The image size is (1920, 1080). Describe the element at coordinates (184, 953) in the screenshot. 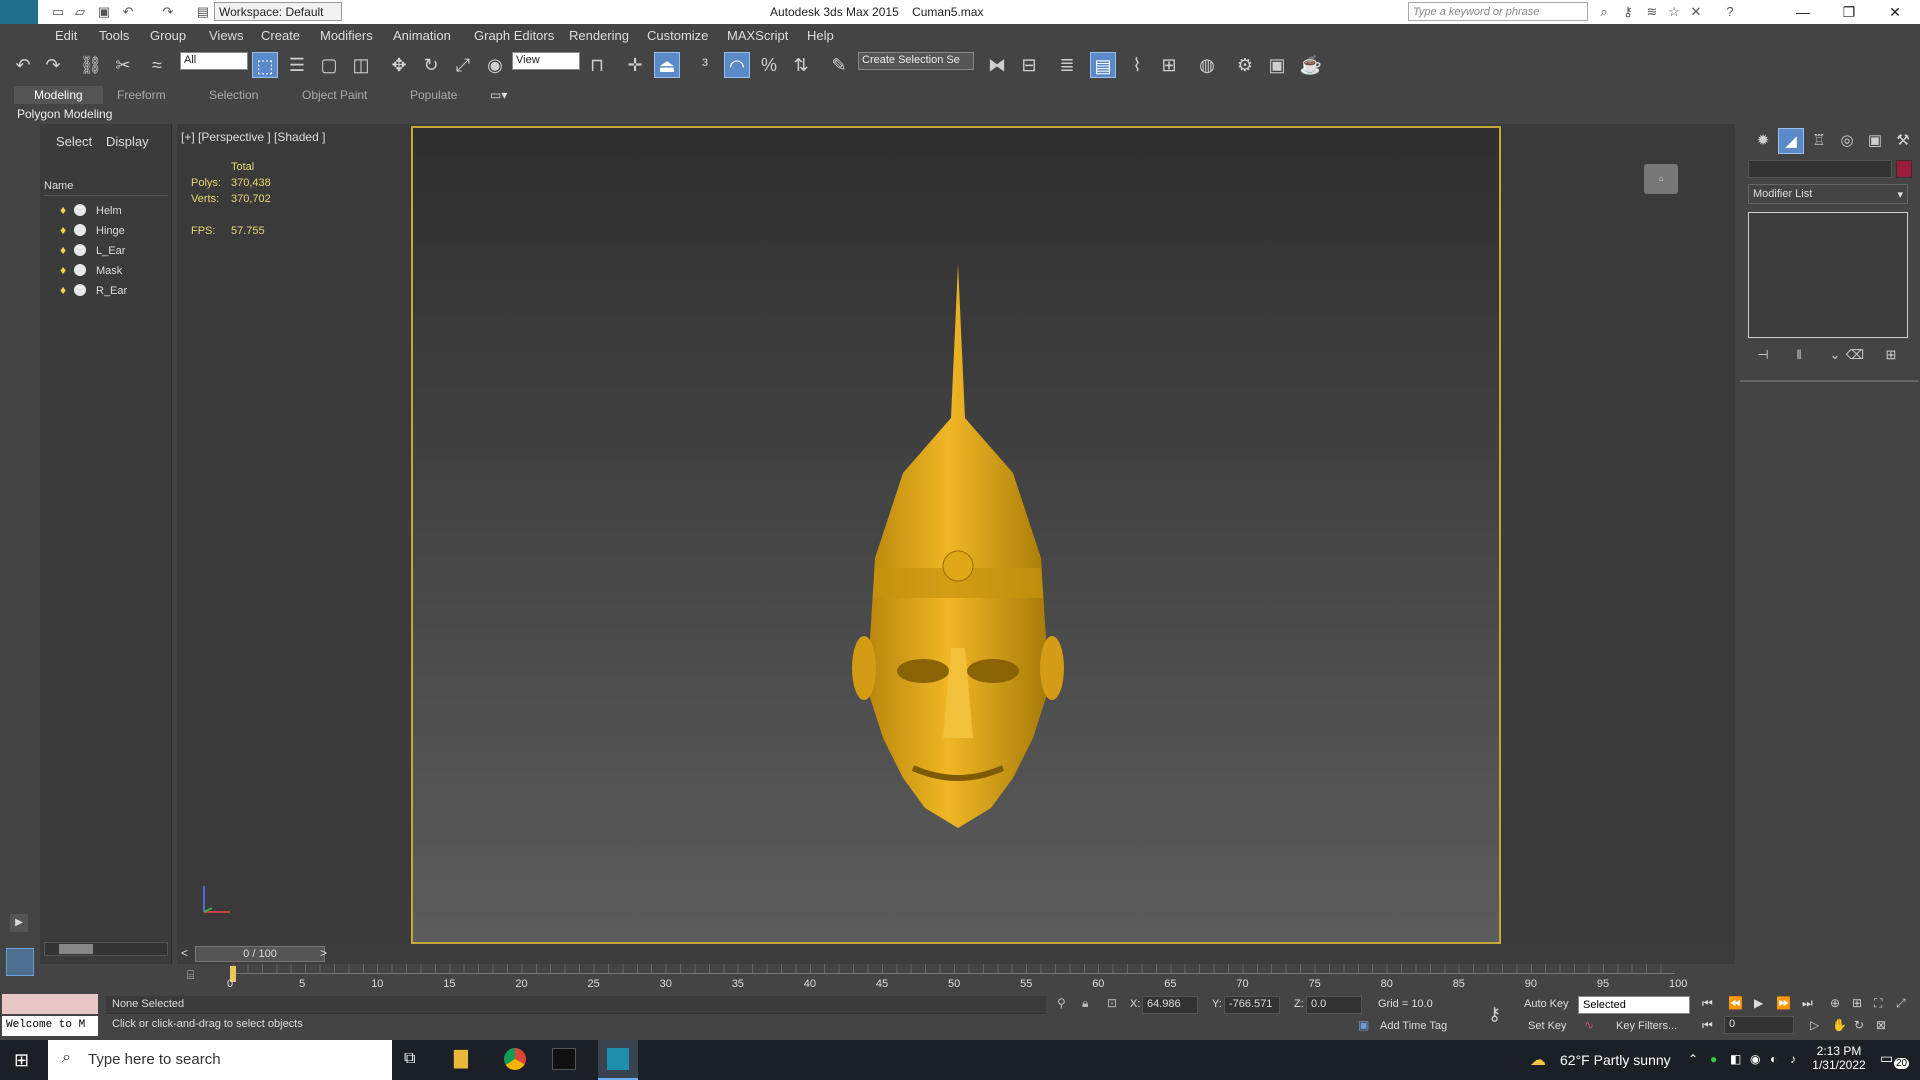

I see `time-prev-icon: <` at that location.